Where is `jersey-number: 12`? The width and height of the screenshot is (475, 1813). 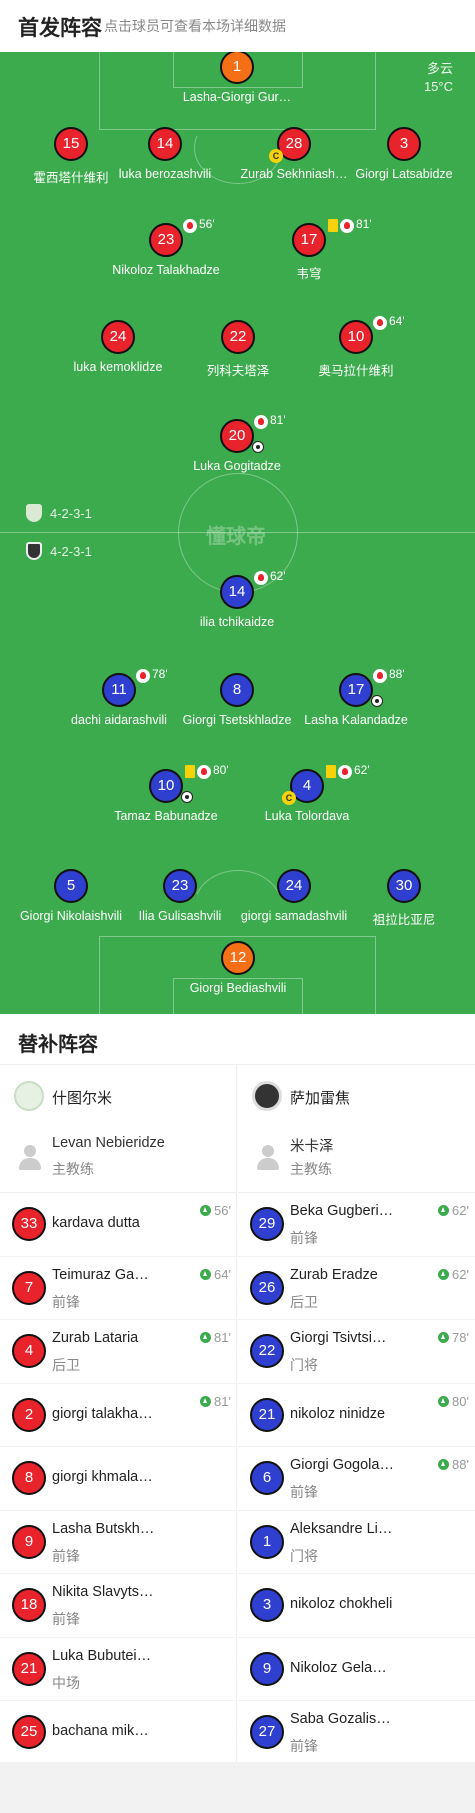 jersey-number: 12 is located at coordinates (238, 958).